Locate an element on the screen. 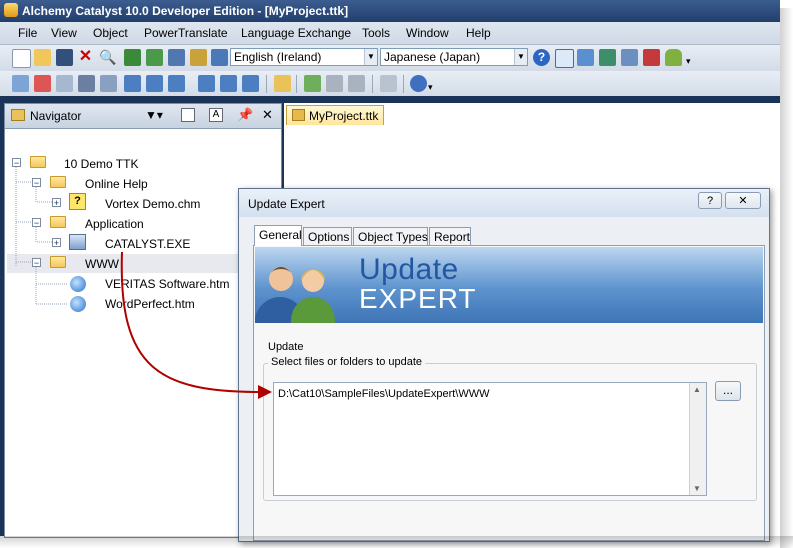  document-tab: MyProject.ttk is located at coordinates (335, 115).